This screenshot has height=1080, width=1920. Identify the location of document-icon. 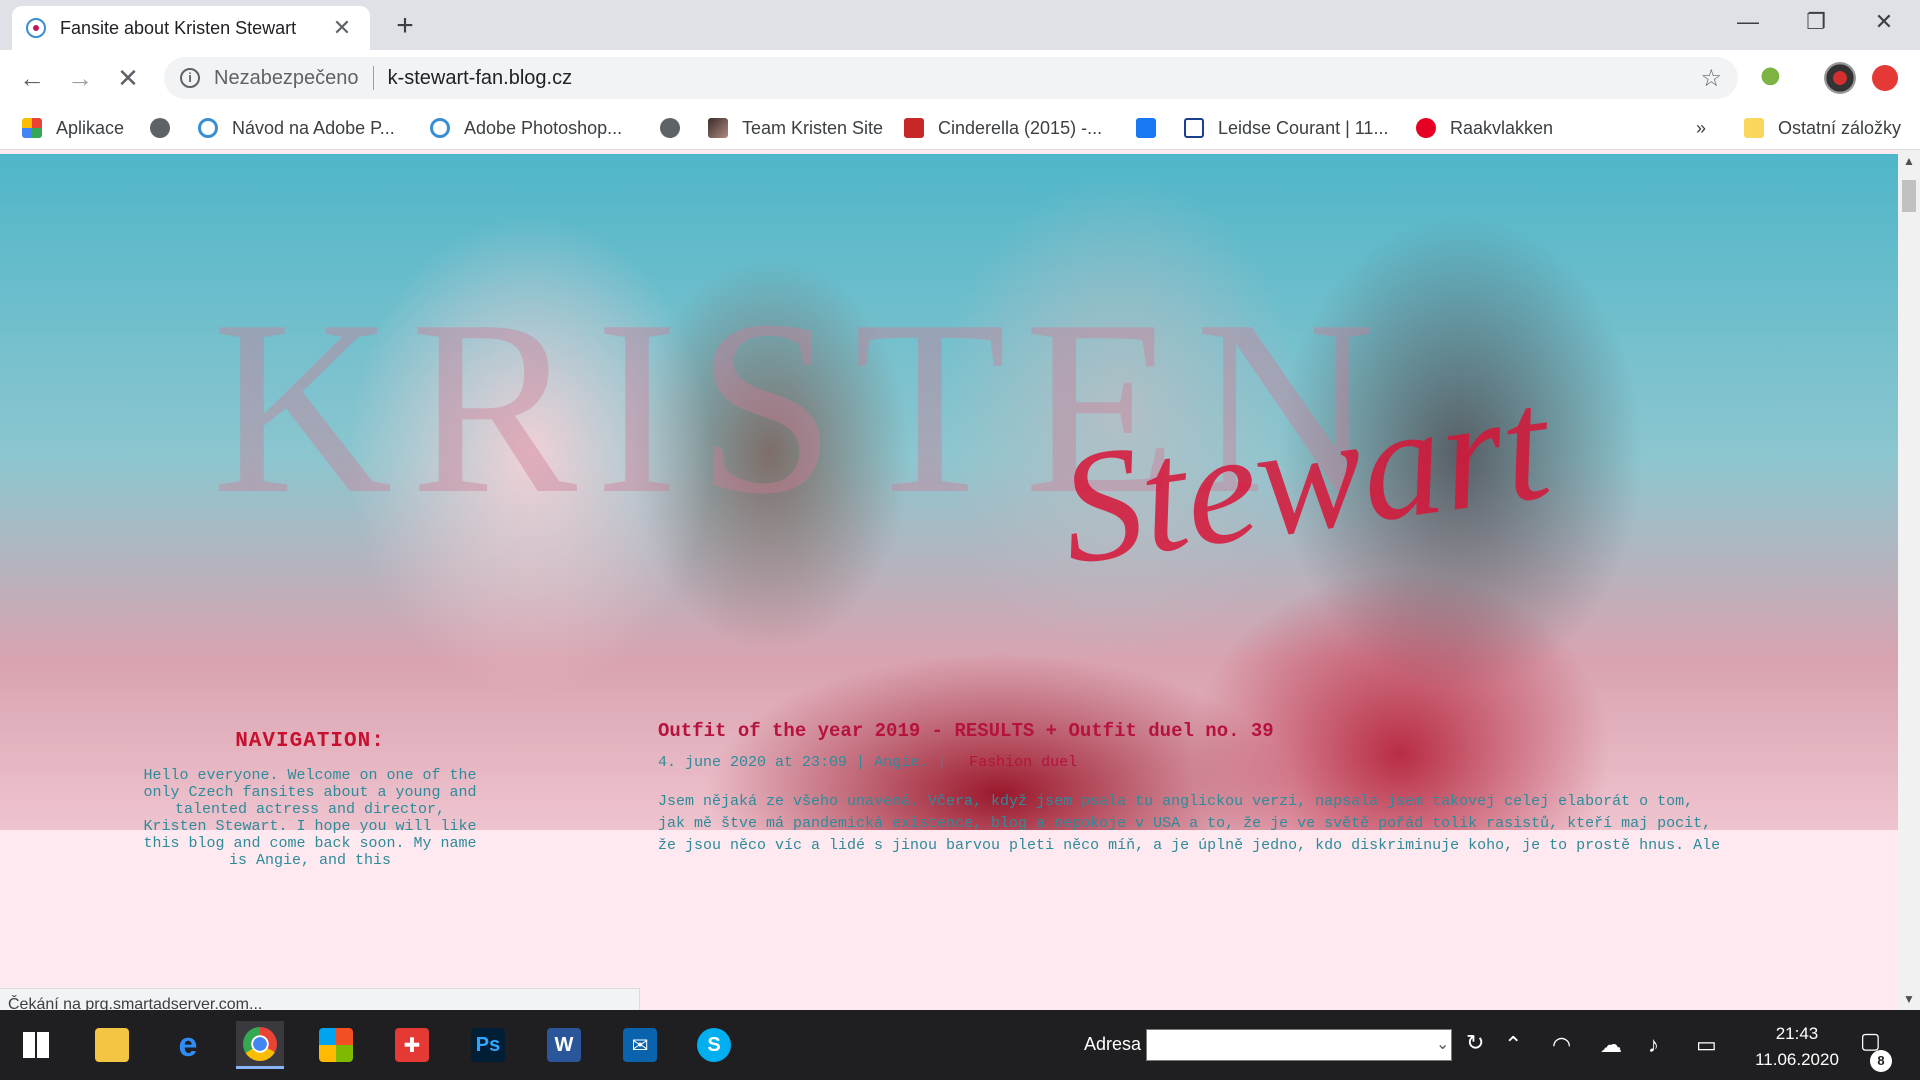
(1194, 128).